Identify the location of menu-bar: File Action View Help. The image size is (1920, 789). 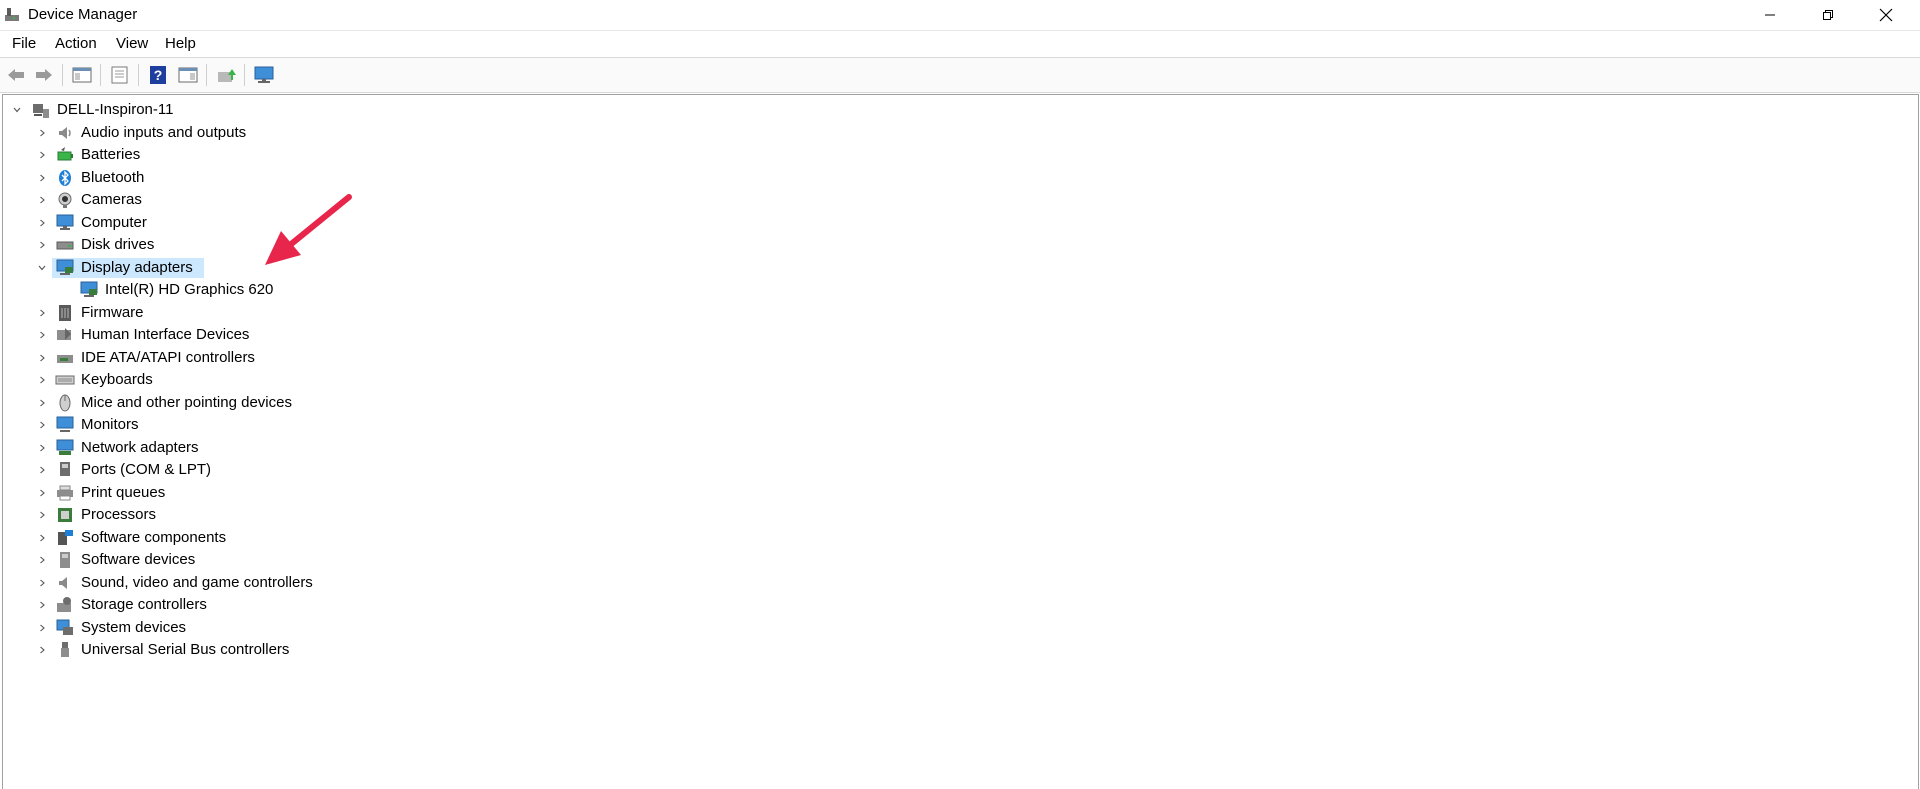
(960, 43).